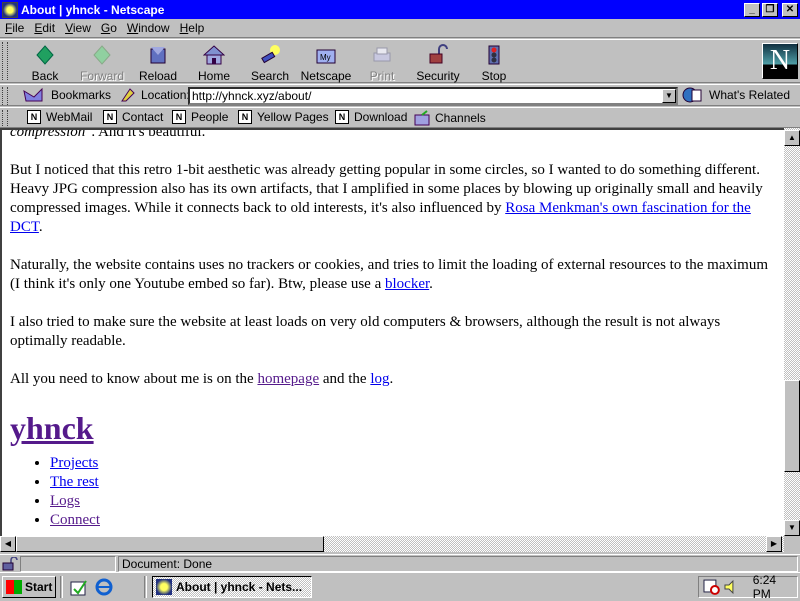  I want to click on blocker-link: blocker, so click(407, 284).